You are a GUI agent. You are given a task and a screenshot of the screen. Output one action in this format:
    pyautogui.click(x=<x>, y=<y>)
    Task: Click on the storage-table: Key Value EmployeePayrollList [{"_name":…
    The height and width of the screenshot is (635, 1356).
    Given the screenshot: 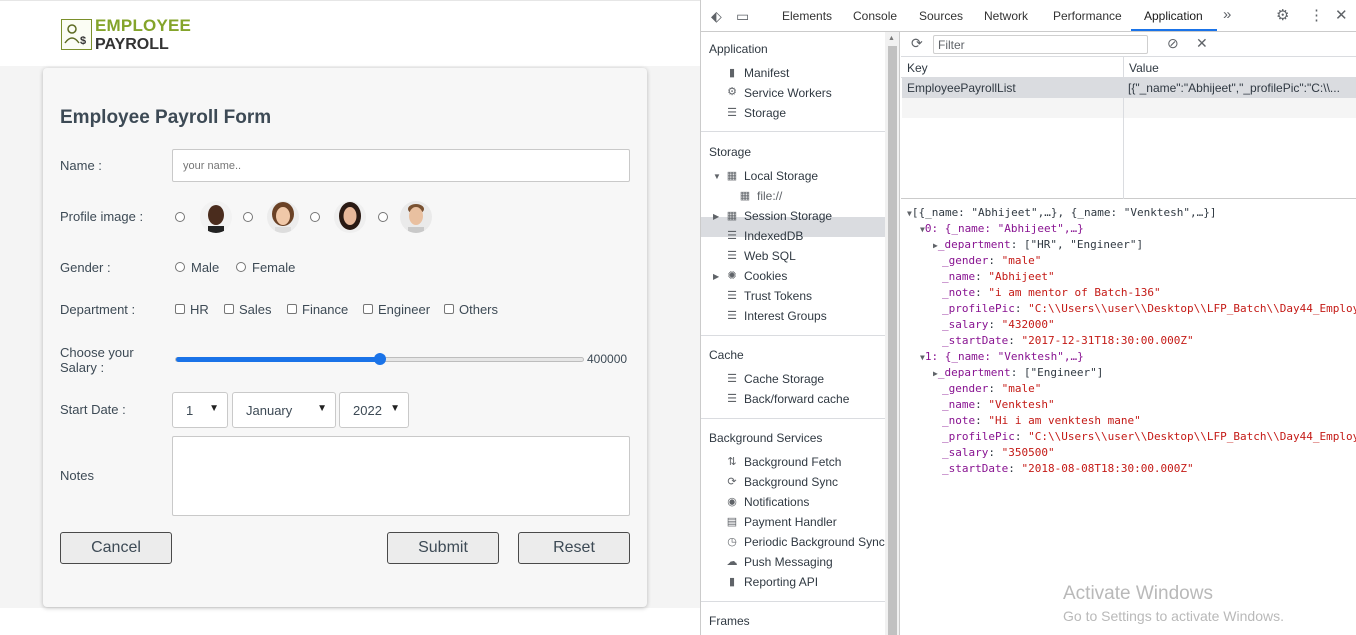 What is the action you would take?
    pyautogui.click(x=1128, y=128)
    